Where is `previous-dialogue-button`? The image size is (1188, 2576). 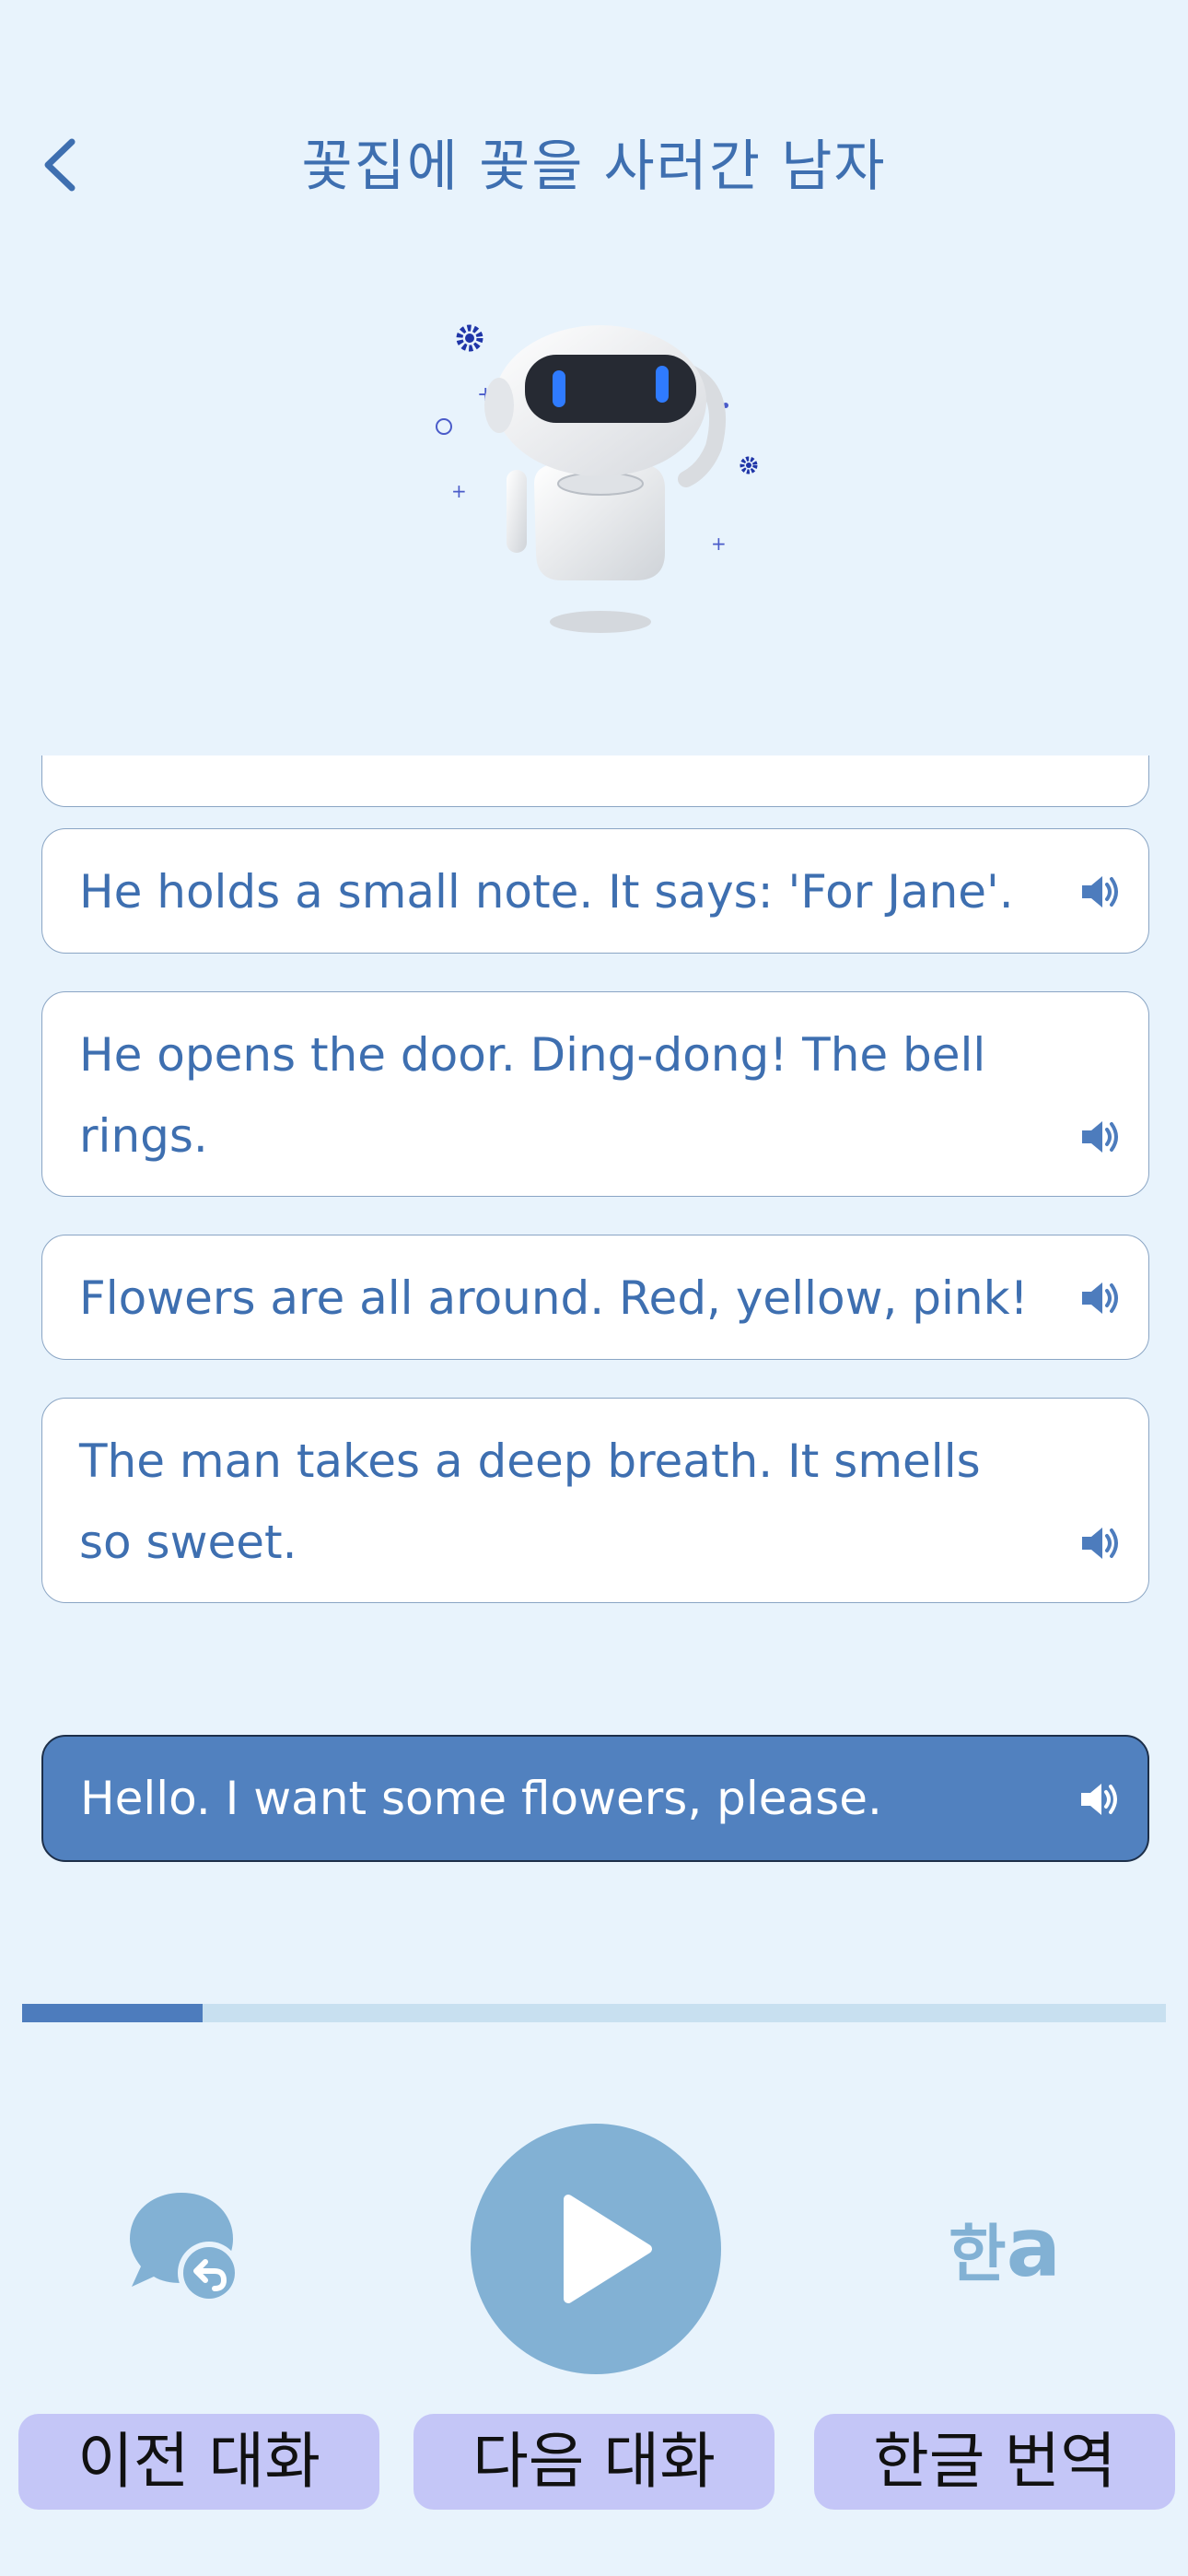 previous-dialogue-button is located at coordinates (184, 2244).